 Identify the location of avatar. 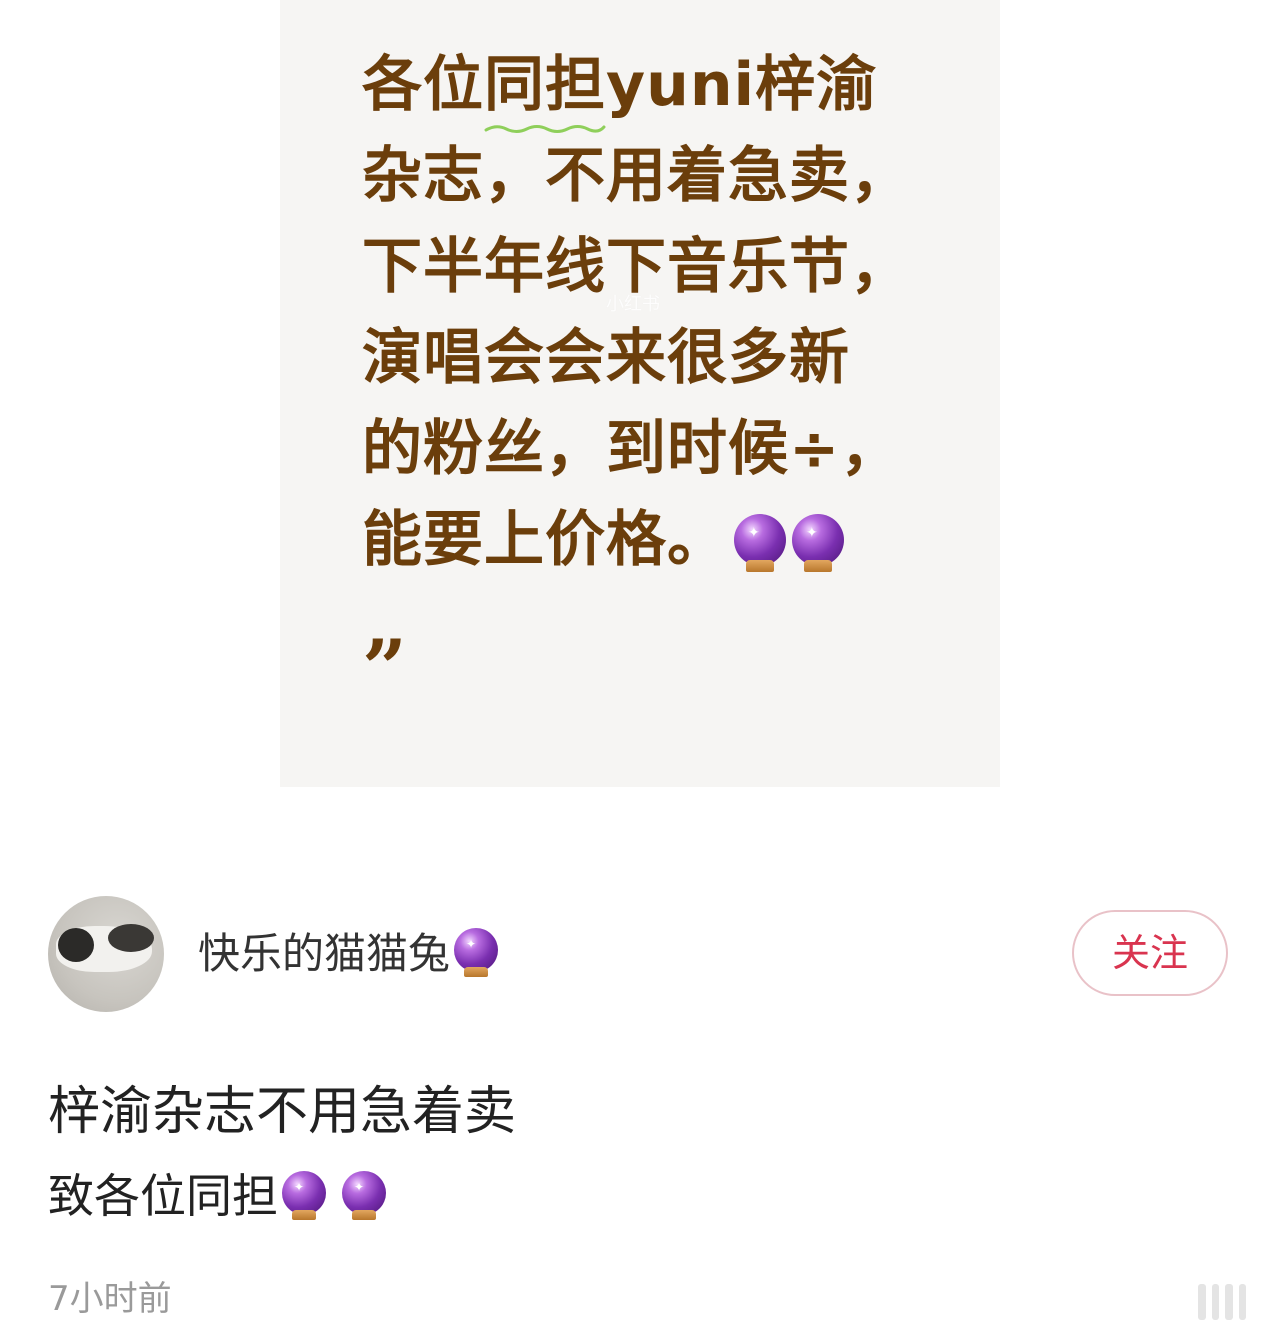
(106, 954).